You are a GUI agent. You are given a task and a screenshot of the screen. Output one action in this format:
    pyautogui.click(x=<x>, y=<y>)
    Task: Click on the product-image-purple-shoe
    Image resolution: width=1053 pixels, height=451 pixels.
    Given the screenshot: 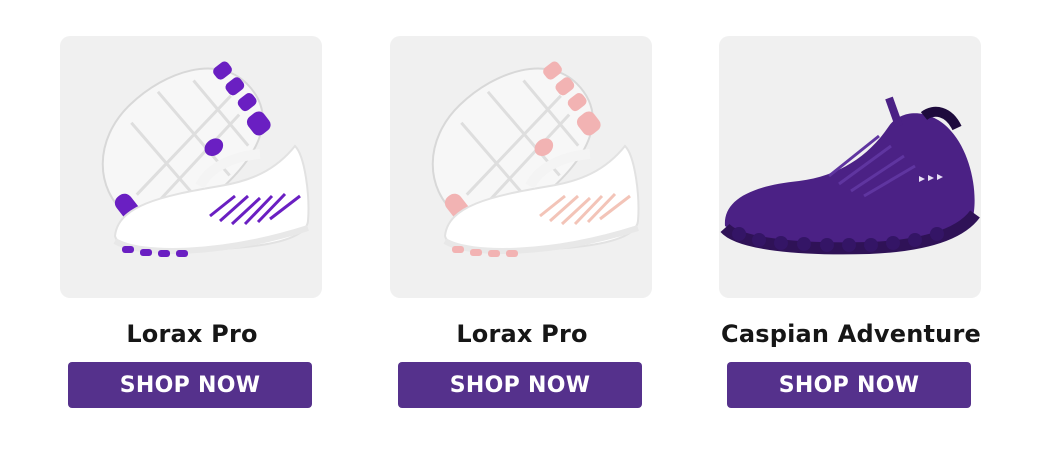 What is the action you would take?
    pyautogui.click(x=850, y=167)
    